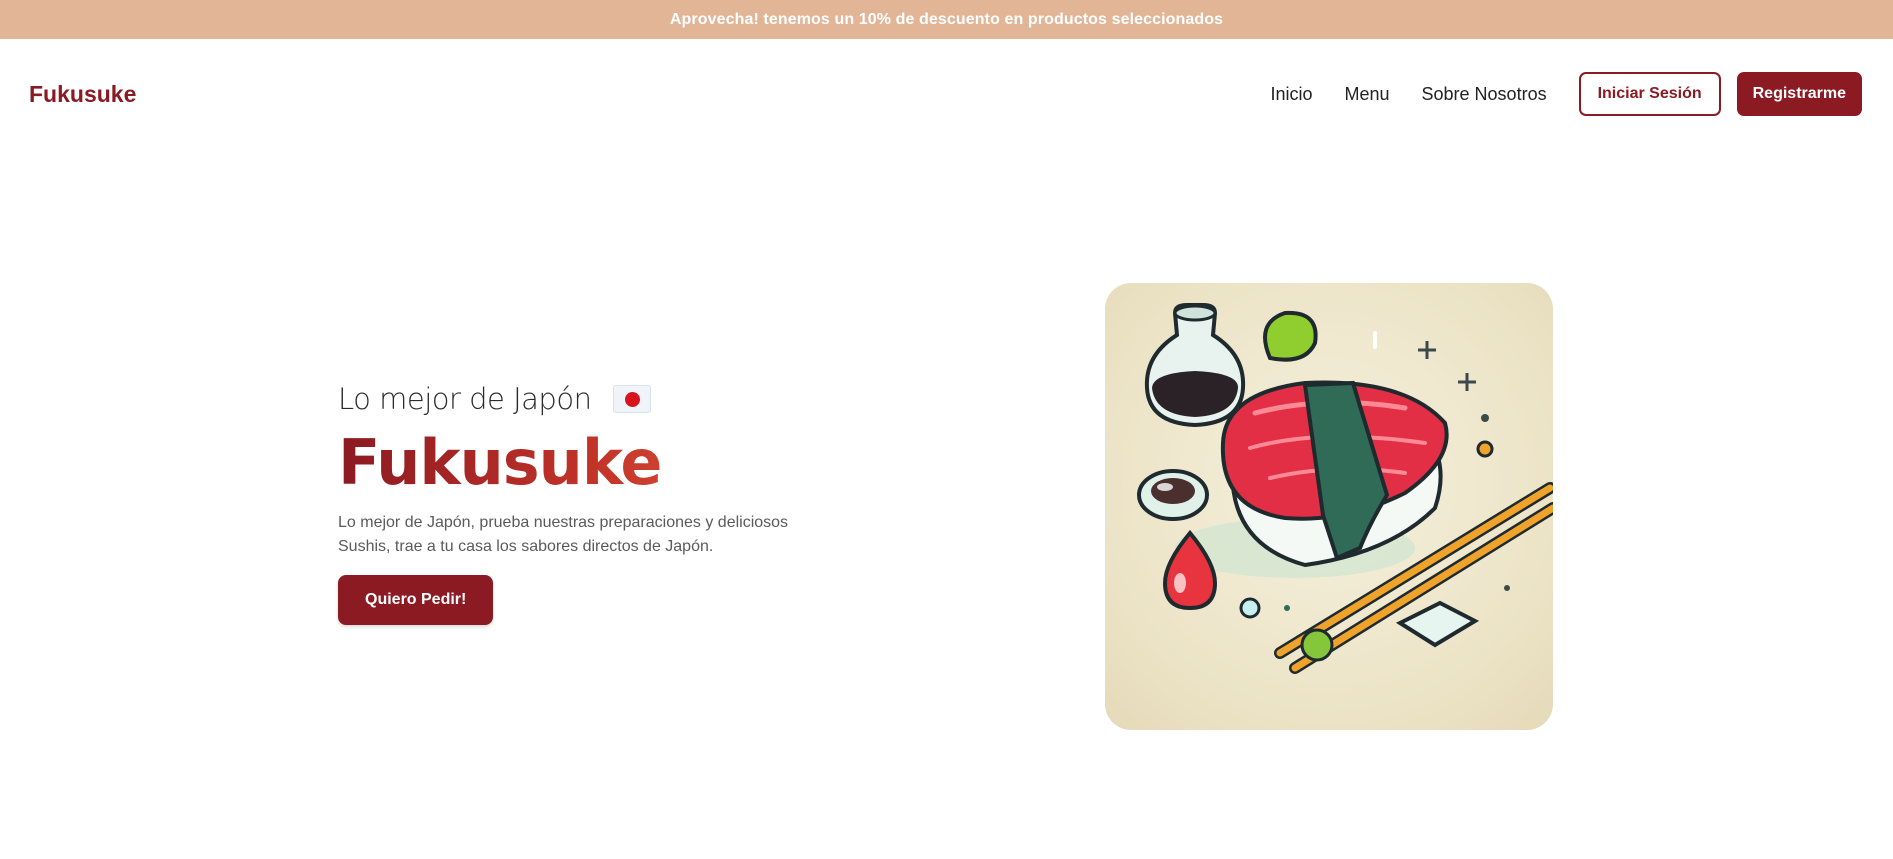  Describe the element at coordinates (465, 399) in the screenshot. I see `hero-subtitle: Lo mejor de Japón` at that location.